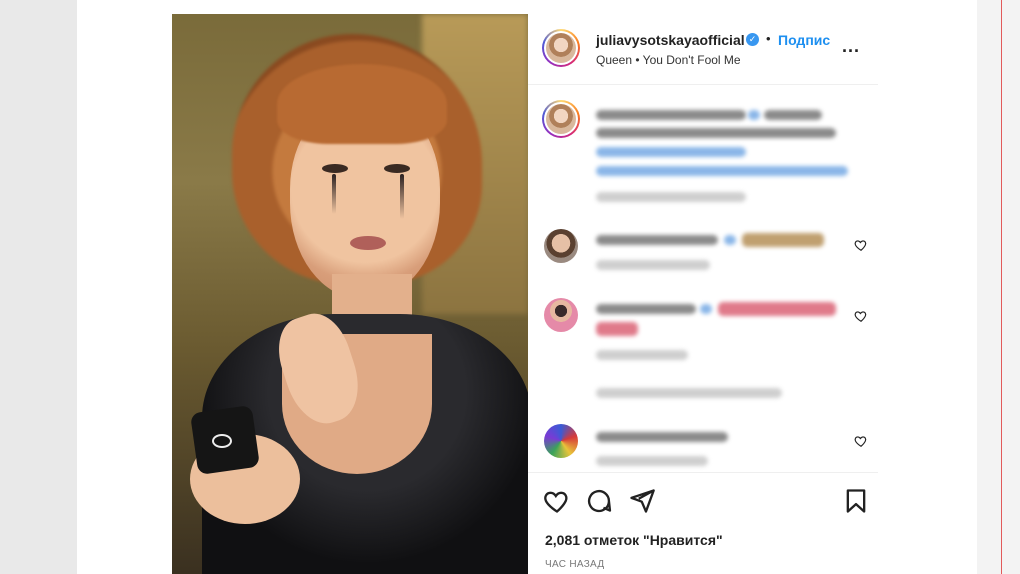  I want to click on photo-mascara-tear-right, so click(402, 196).